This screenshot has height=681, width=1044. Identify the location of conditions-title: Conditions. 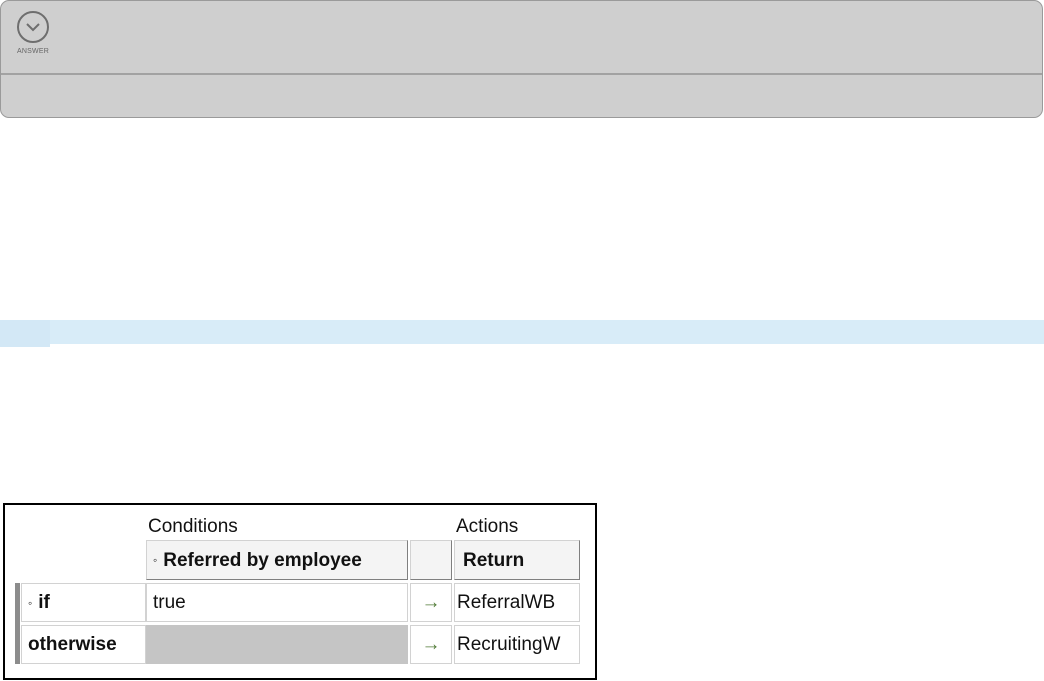
(193, 526).